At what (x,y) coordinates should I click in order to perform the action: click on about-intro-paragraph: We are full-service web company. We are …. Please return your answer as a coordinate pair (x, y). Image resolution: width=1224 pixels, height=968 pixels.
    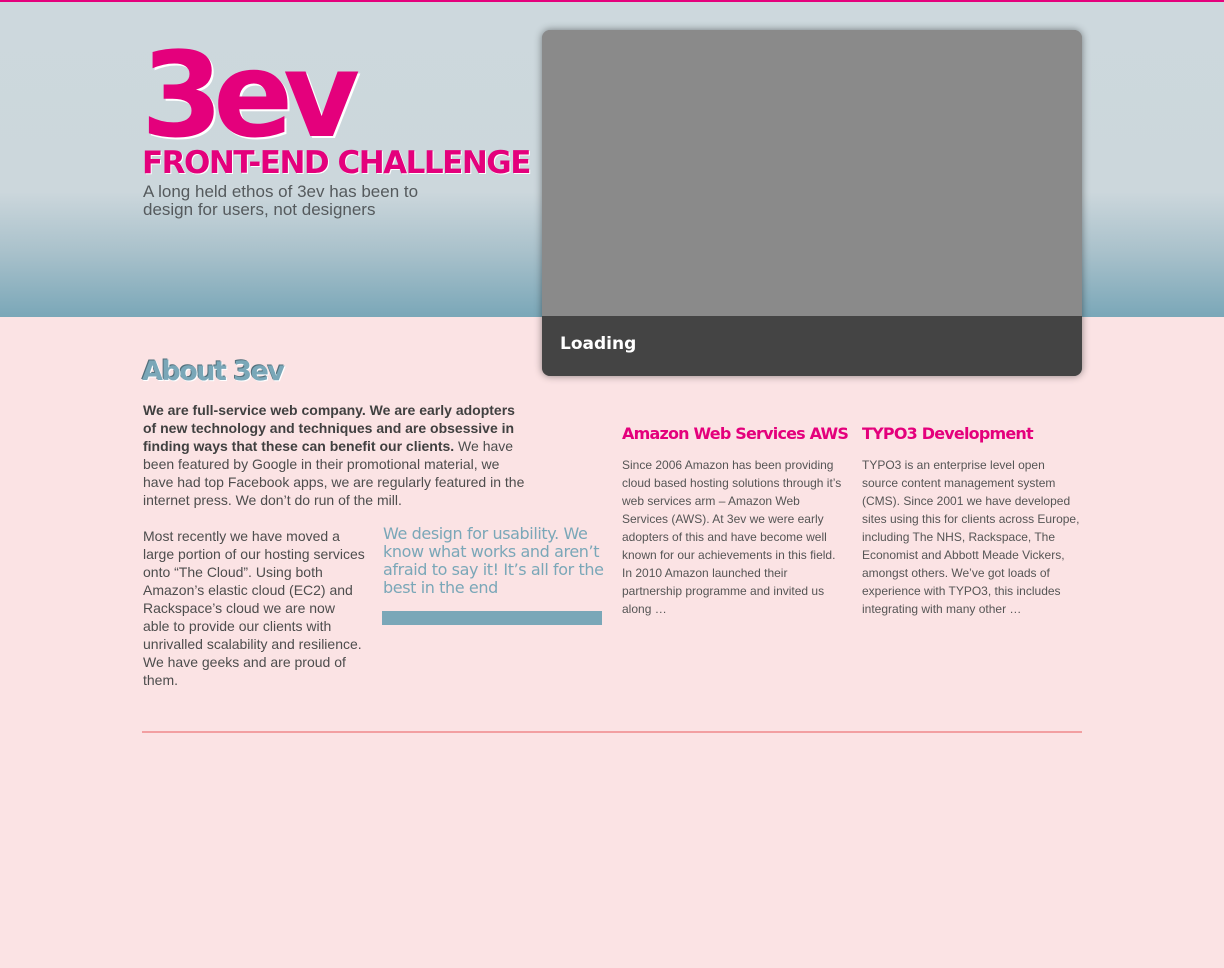
    Looking at the image, I should click on (334, 455).